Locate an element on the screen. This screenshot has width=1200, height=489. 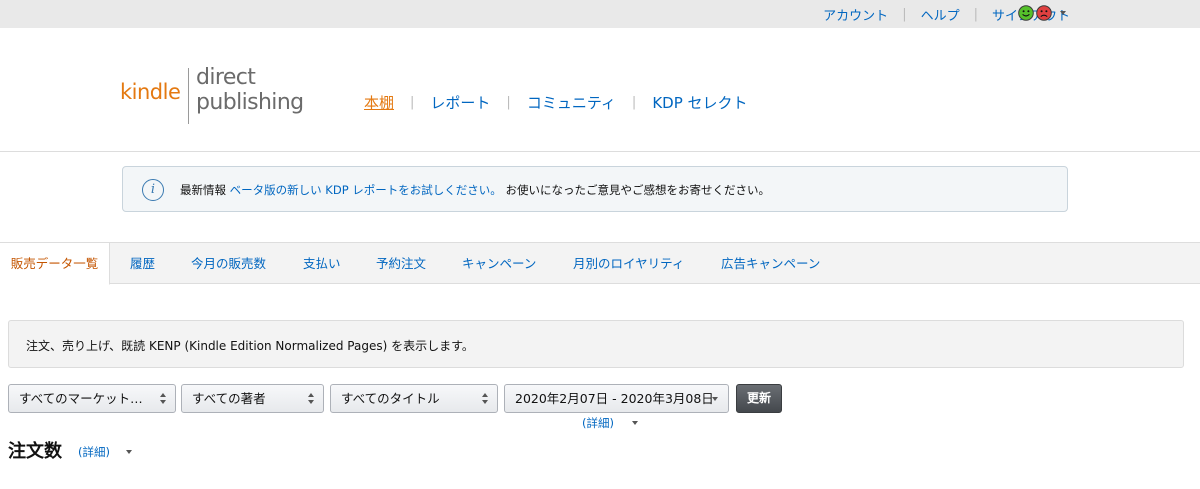
logo-kindle: kindle is located at coordinates (150, 92).